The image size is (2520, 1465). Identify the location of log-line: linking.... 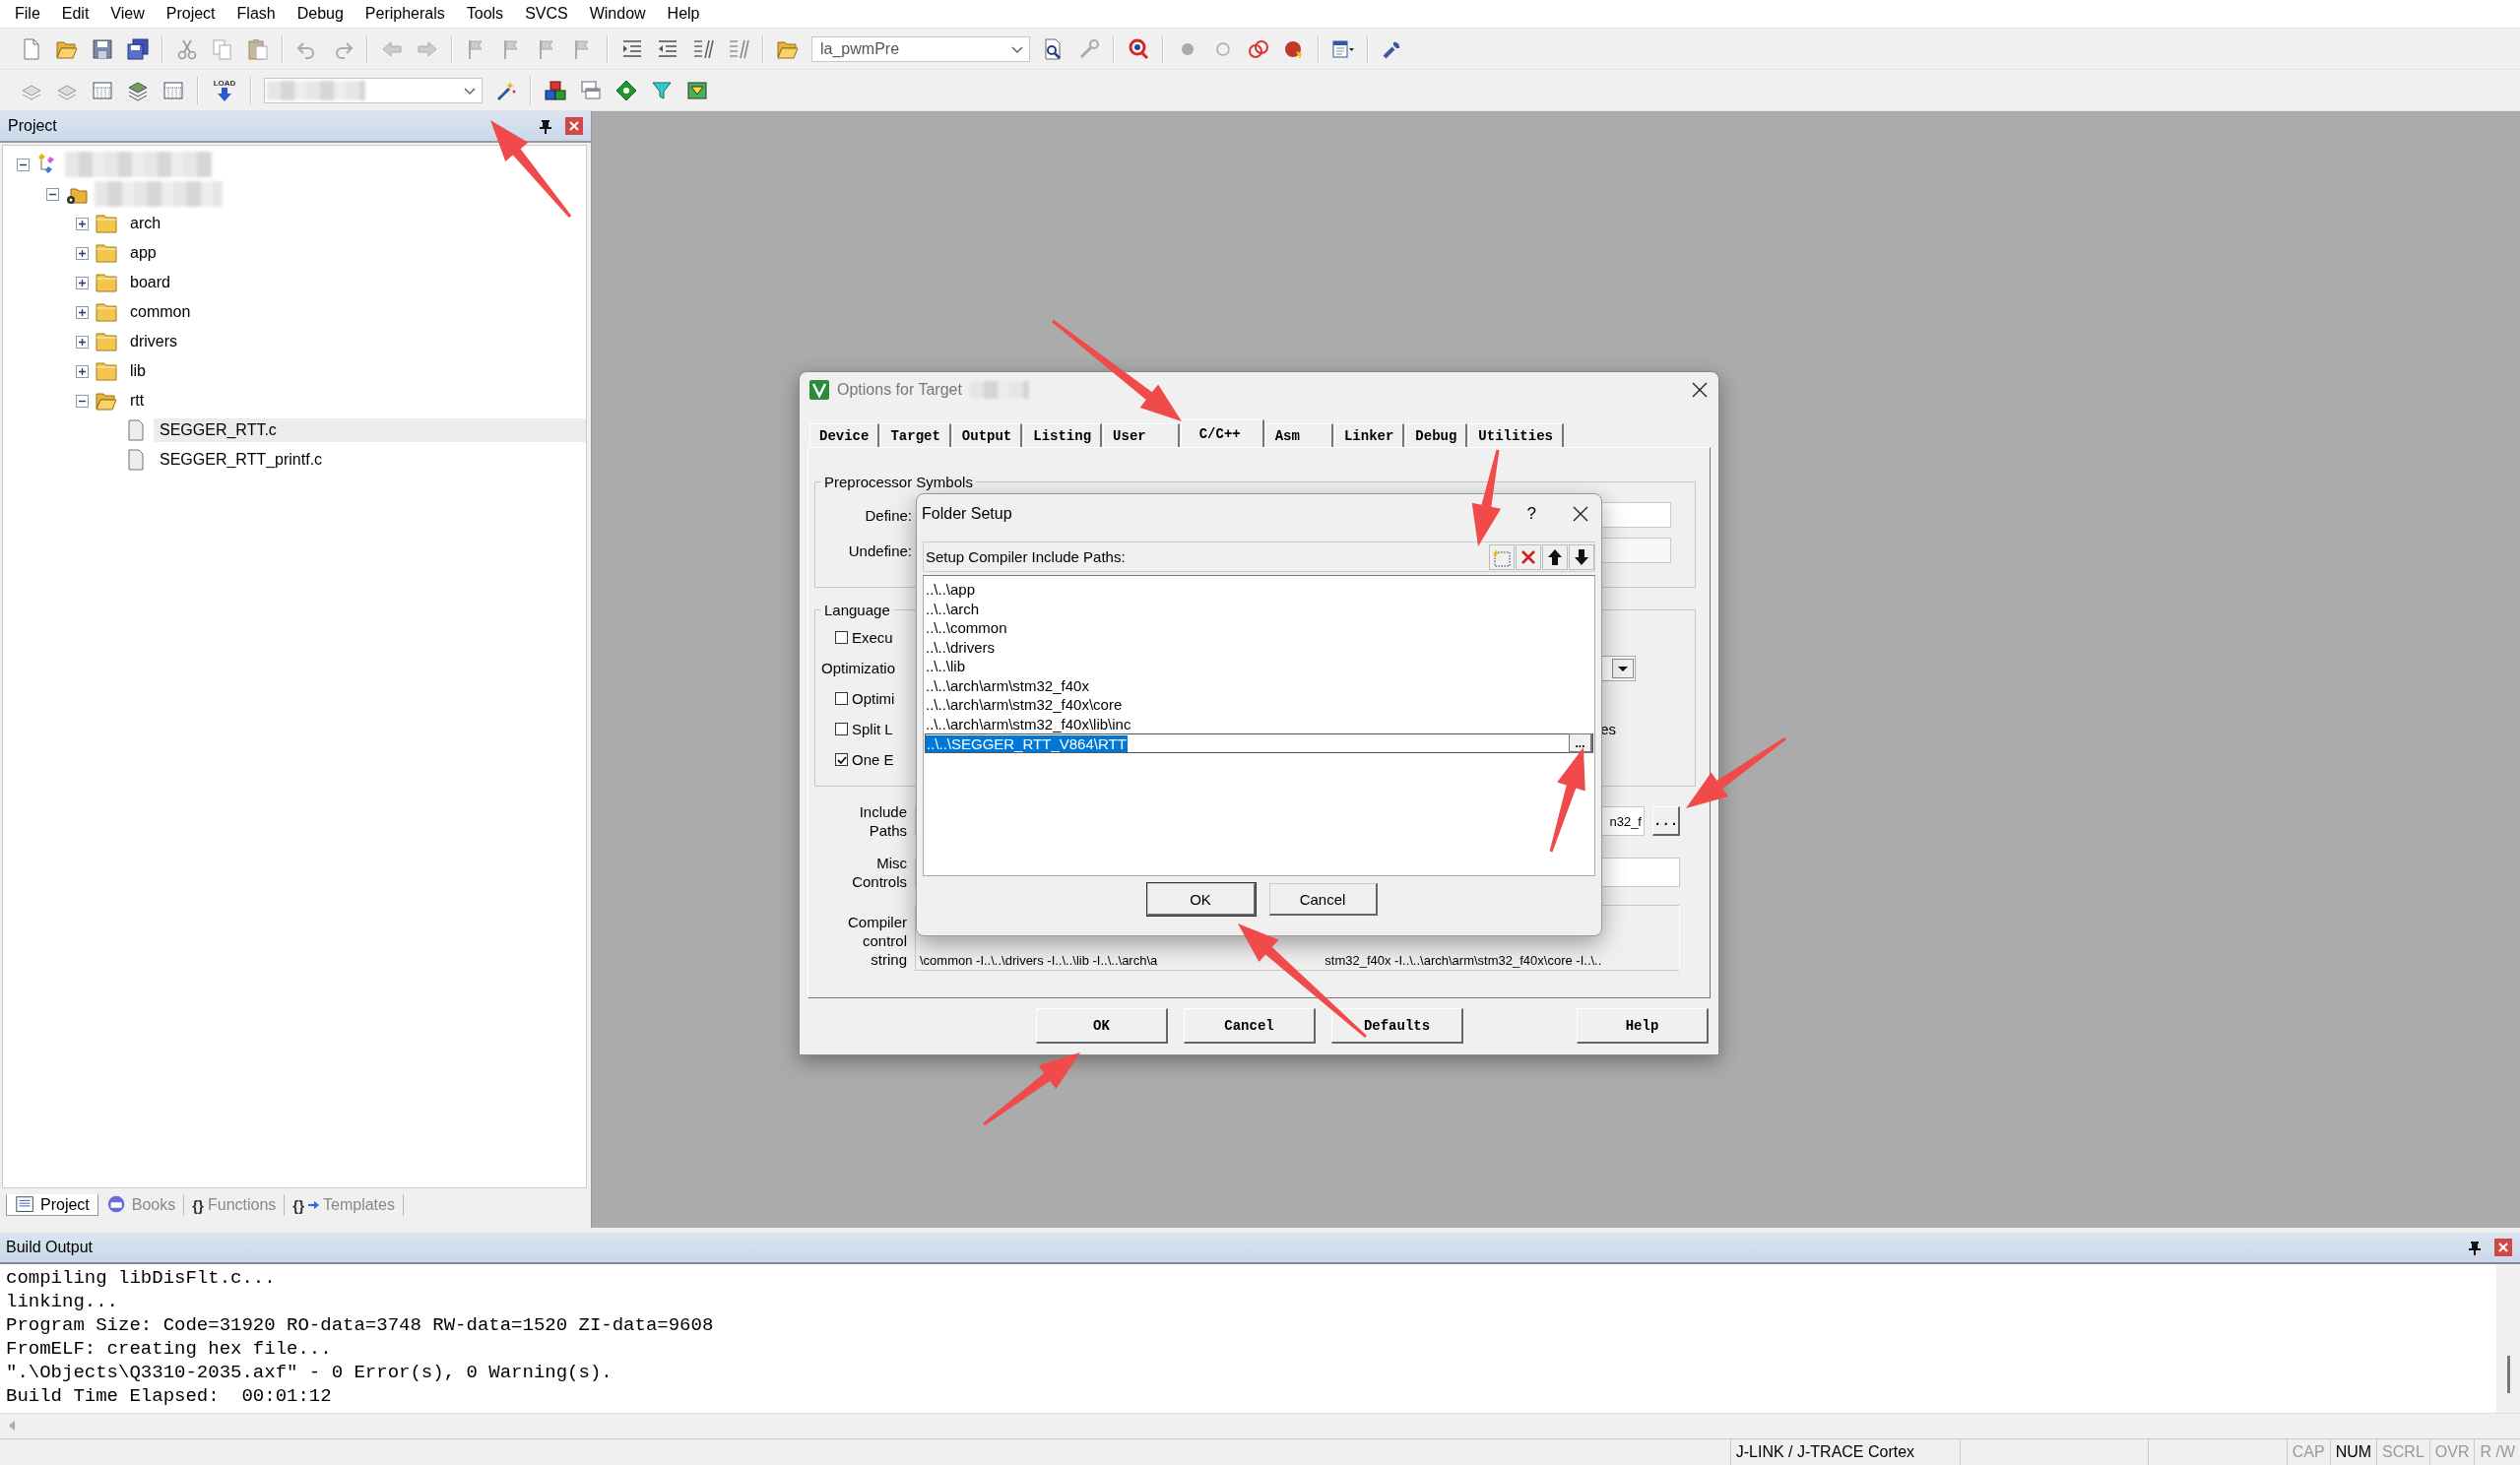
(63, 1302).